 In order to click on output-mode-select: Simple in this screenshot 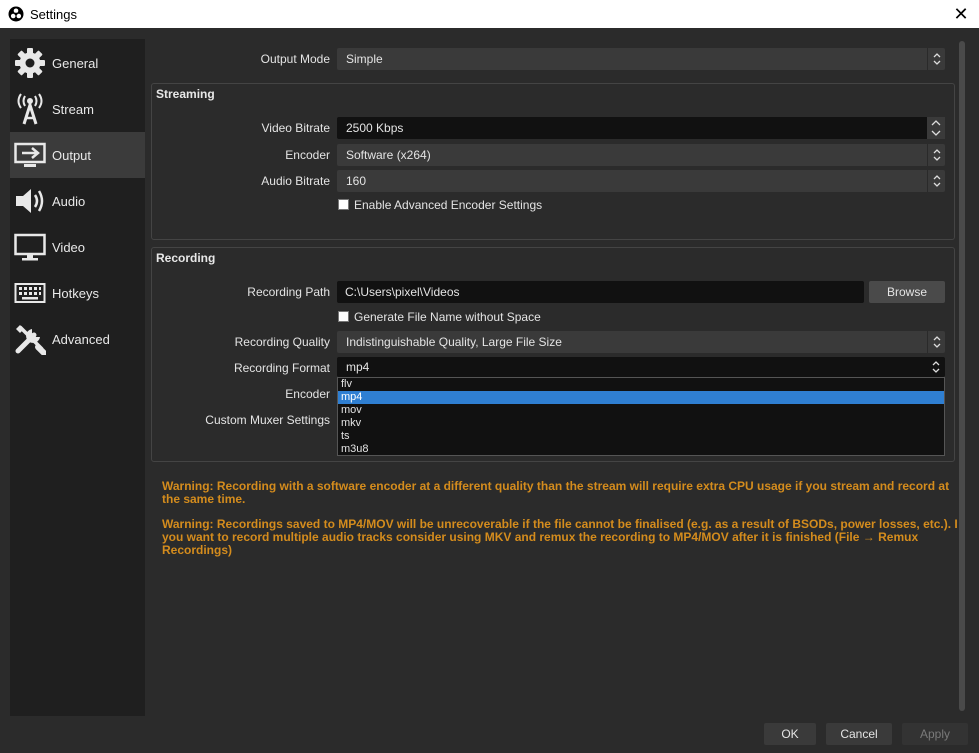, I will do `click(641, 59)`.